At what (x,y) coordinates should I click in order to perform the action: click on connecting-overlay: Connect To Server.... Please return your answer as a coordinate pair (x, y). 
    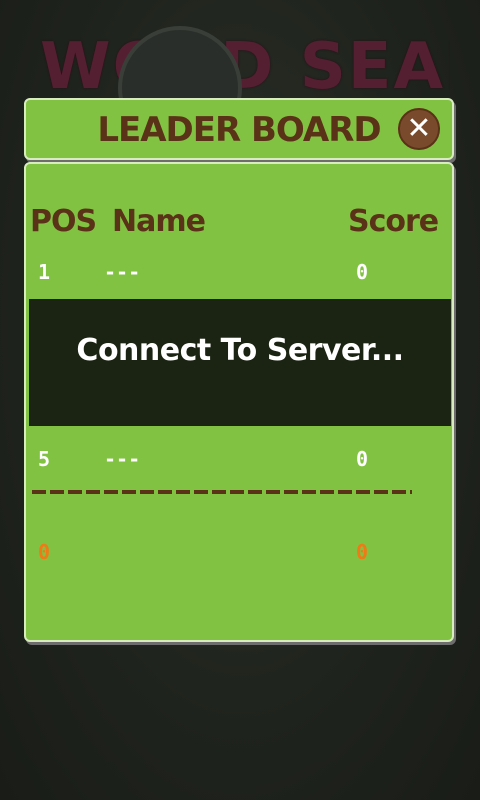
    Looking at the image, I should click on (240, 362).